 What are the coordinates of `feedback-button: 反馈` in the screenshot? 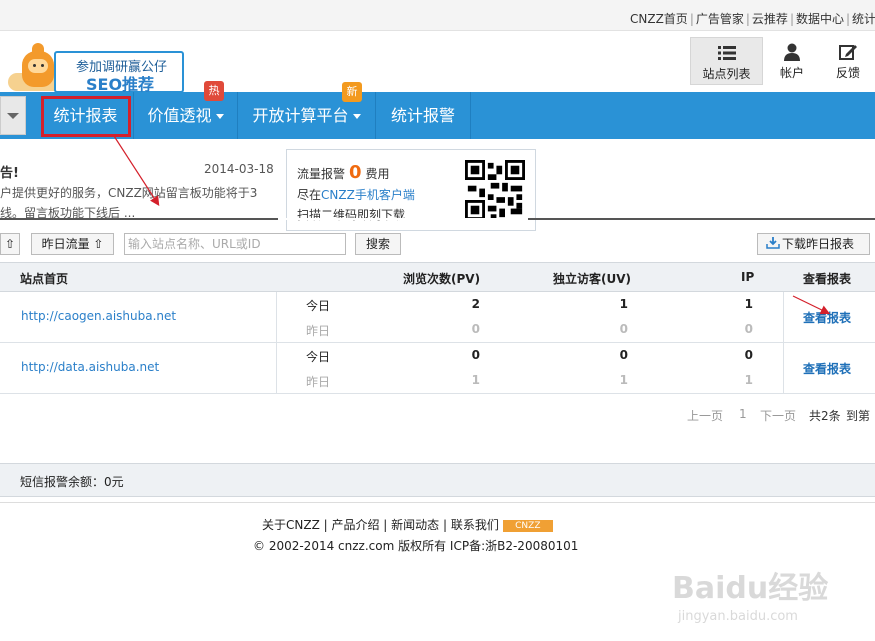 It's located at (848, 61).